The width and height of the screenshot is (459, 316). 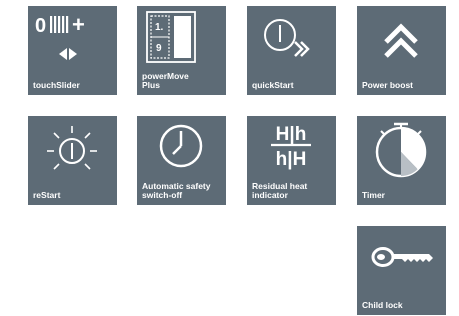 What do you see at coordinates (181, 37) in the screenshot?
I see `powermove-plus-icon: 1. 9` at bounding box center [181, 37].